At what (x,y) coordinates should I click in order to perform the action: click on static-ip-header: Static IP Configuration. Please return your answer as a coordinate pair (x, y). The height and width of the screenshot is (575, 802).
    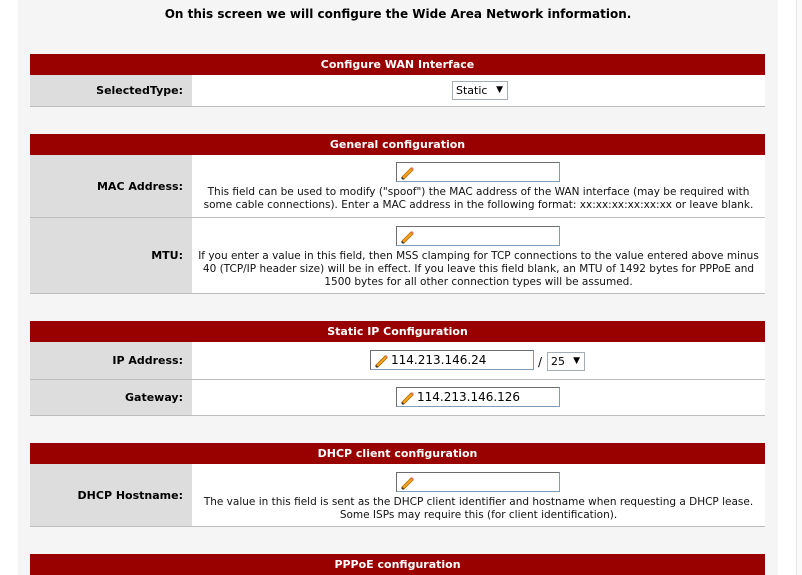
    Looking at the image, I should click on (397, 331).